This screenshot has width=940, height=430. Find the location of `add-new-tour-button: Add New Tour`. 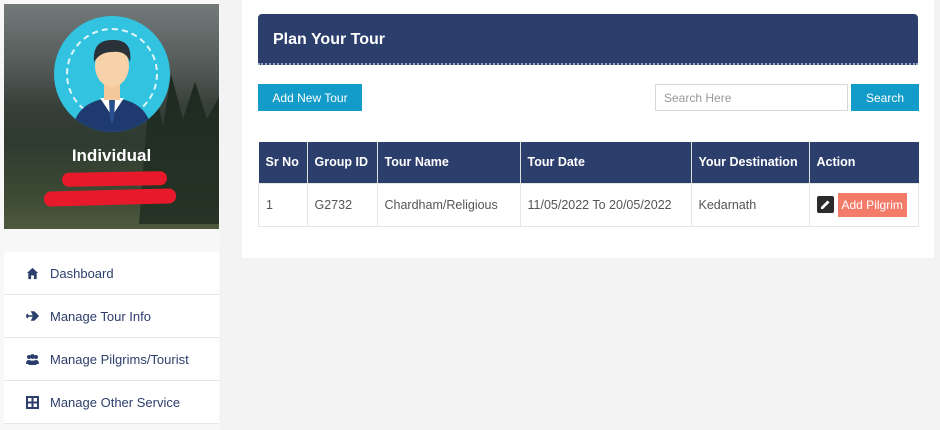

add-new-tour-button: Add New Tour is located at coordinates (310, 97).